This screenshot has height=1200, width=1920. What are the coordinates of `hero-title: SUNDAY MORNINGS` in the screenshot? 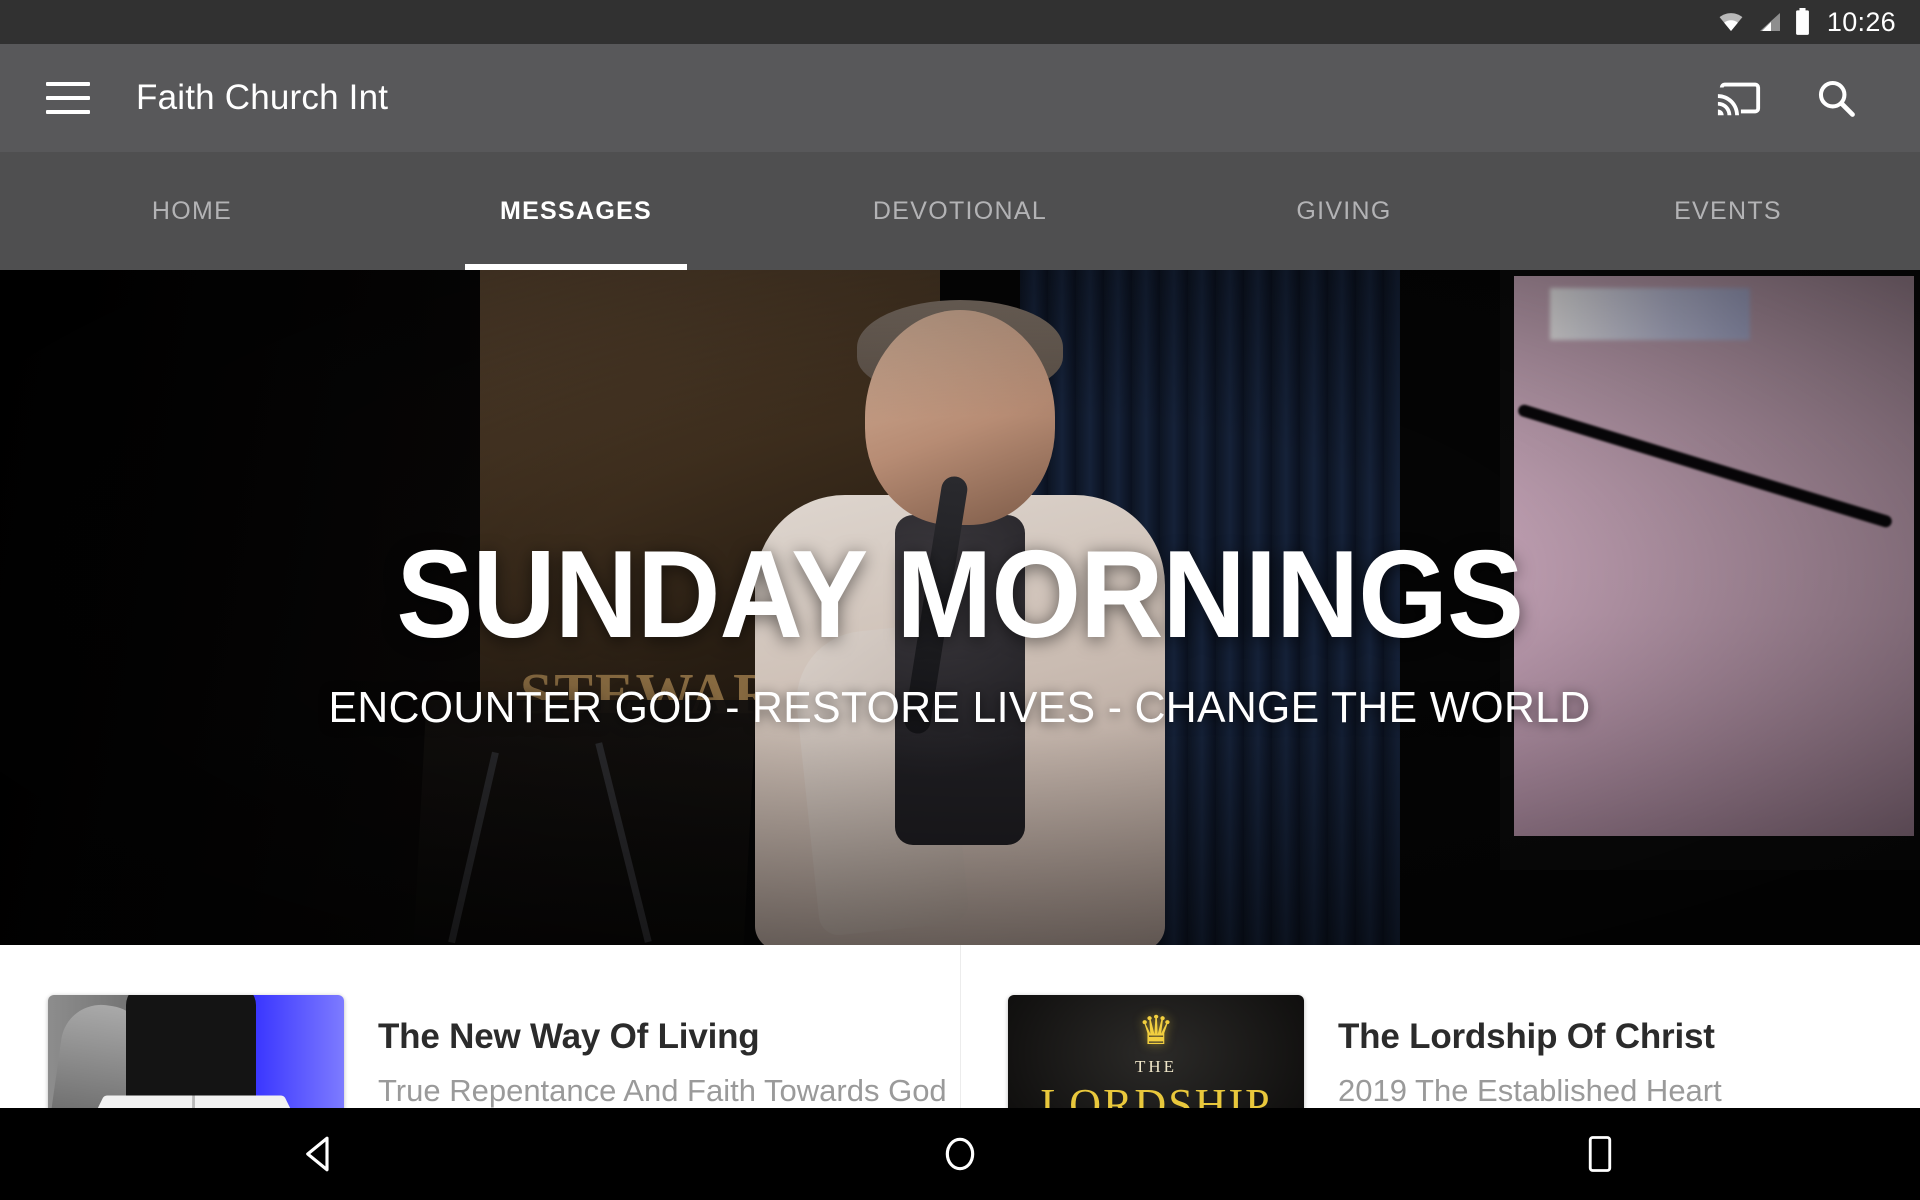 It's located at (960, 594).